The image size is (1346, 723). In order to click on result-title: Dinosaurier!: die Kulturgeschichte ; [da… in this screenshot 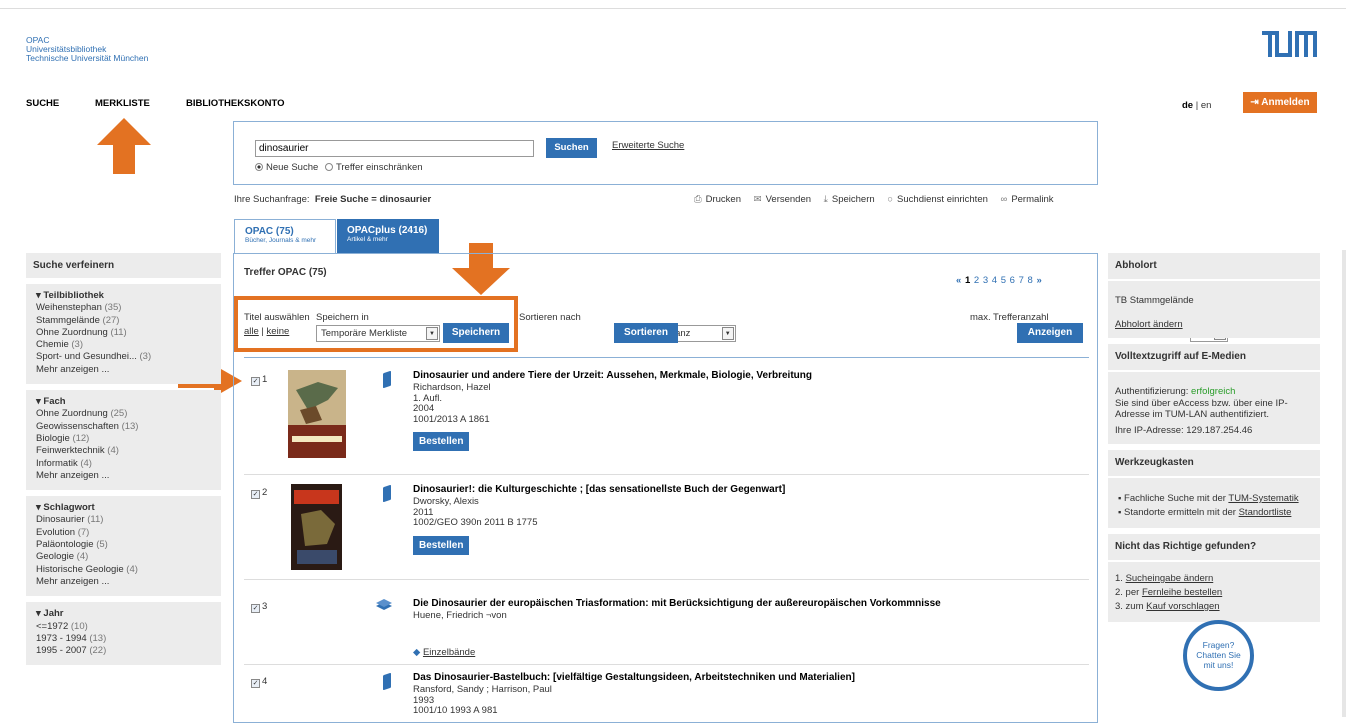, I will do `click(743, 489)`.